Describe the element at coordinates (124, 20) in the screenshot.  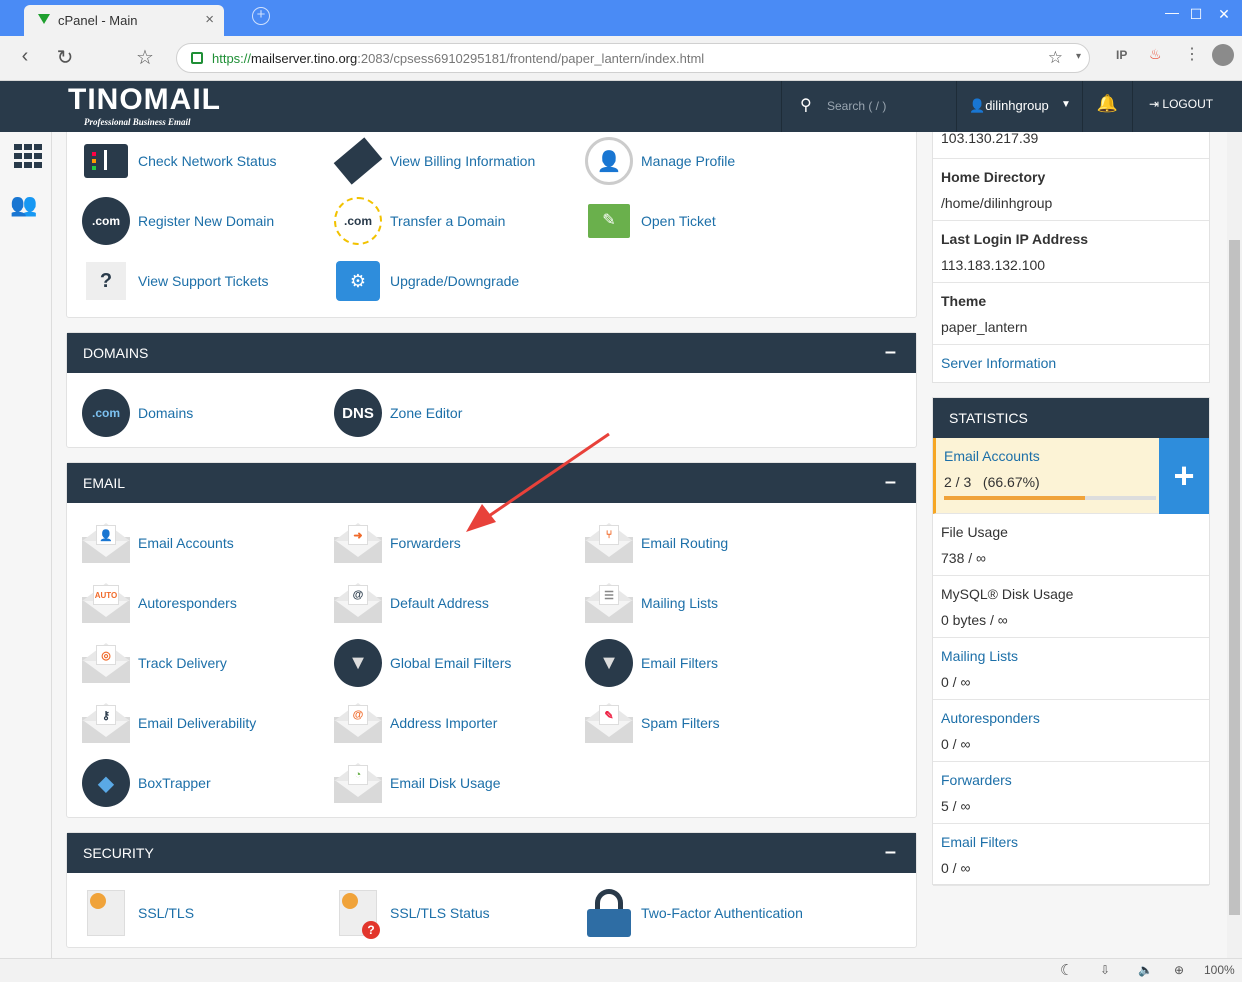
I see `browser-tab: cPanel - Main ×` at that location.